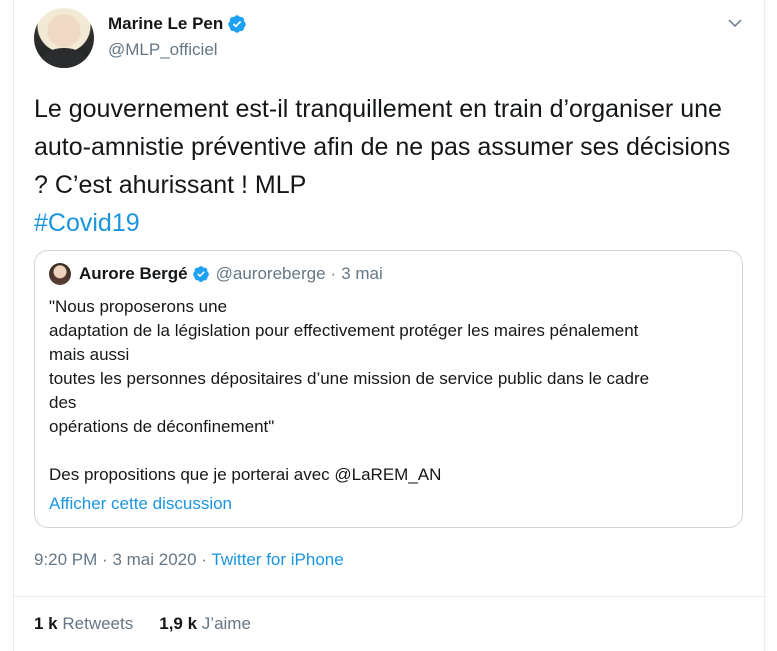 Image resolution: width=777 pixels, height=651 pixels. Describe the element at coordinates (46, 623) in the screenshot. I see `retweets-count: 1 k` at that location.